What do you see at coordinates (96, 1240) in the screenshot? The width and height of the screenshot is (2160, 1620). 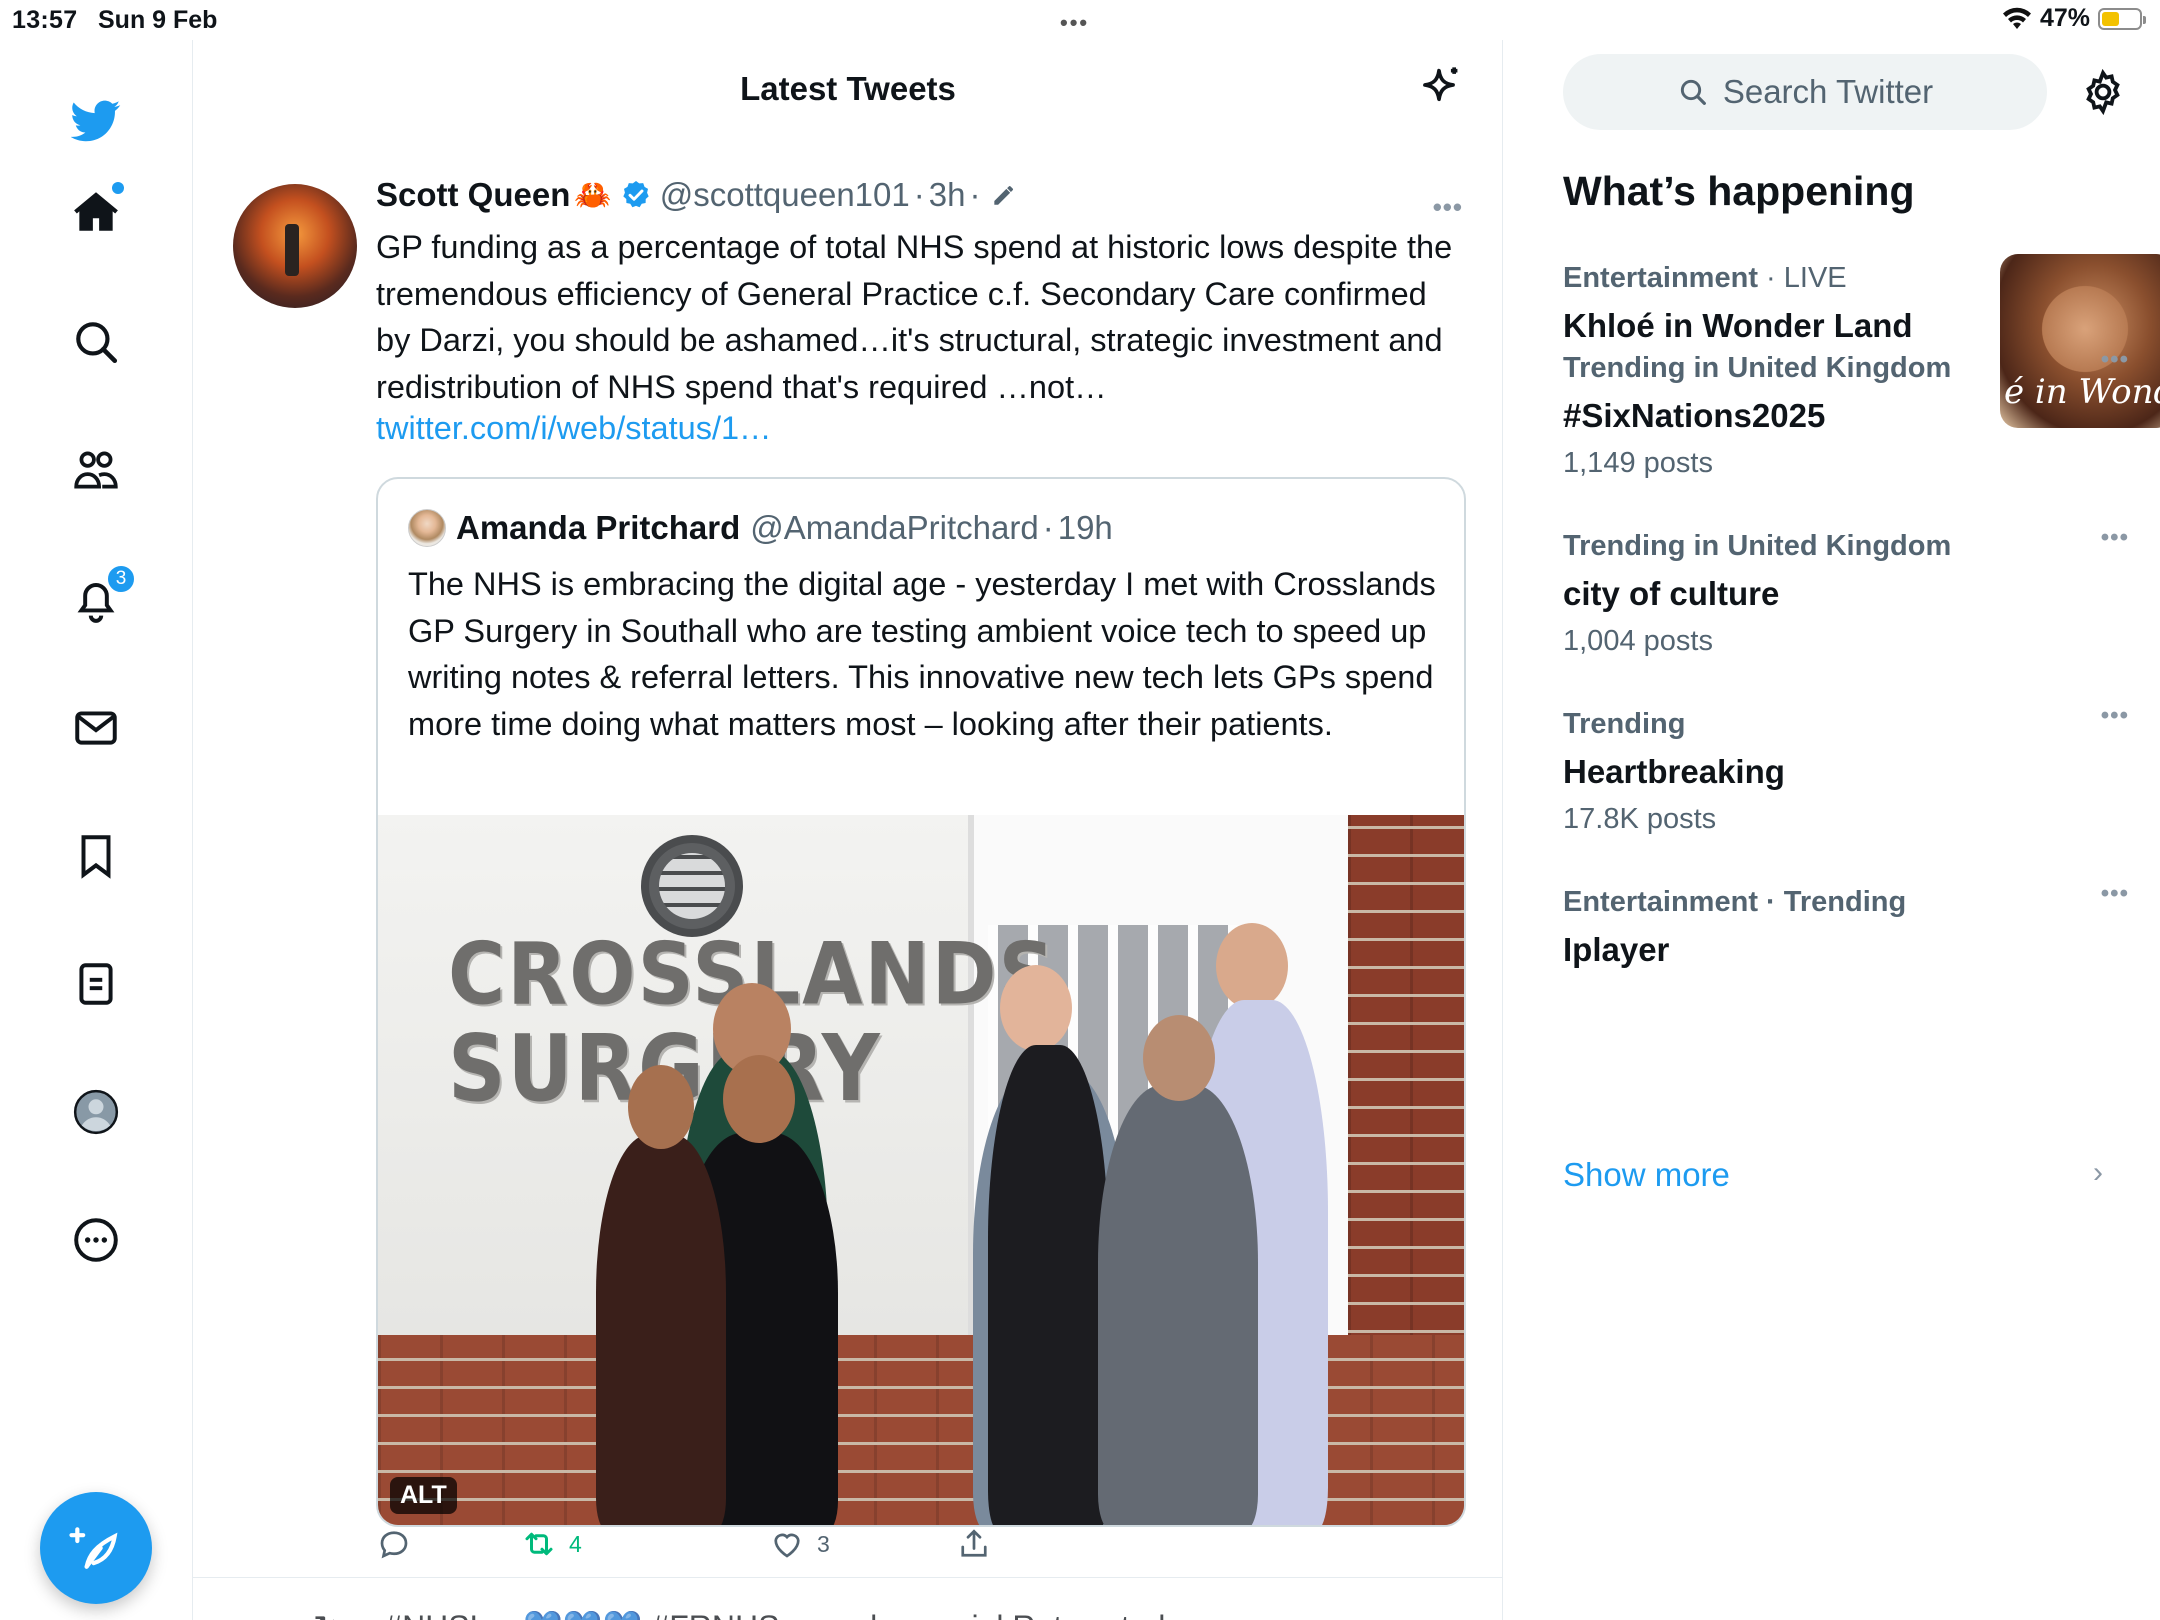 I see `more-options-icon` at bounding box center [96, 1240].